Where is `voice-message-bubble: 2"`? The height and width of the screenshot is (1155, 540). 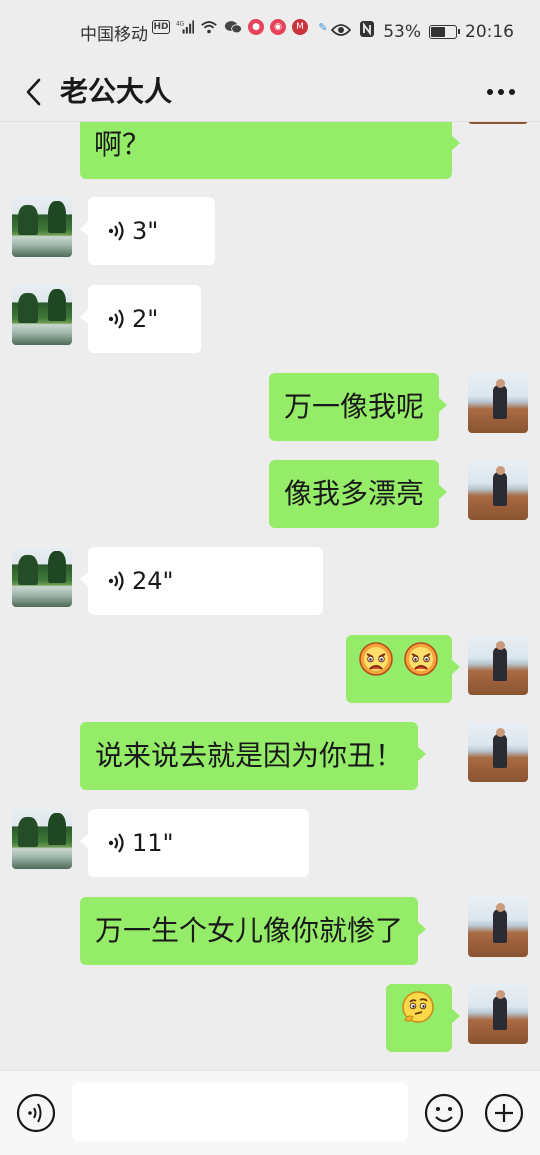 voice-message-bubble: 2" is located at coordinates (140, 319).